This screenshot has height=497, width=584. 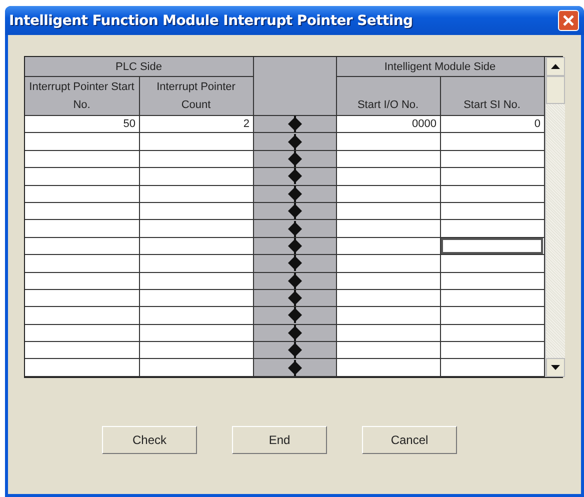 What do you see at coordinates (149, 440) in the screenshot?
I see `dialog-button: Check` at bounding box center [149, 440].